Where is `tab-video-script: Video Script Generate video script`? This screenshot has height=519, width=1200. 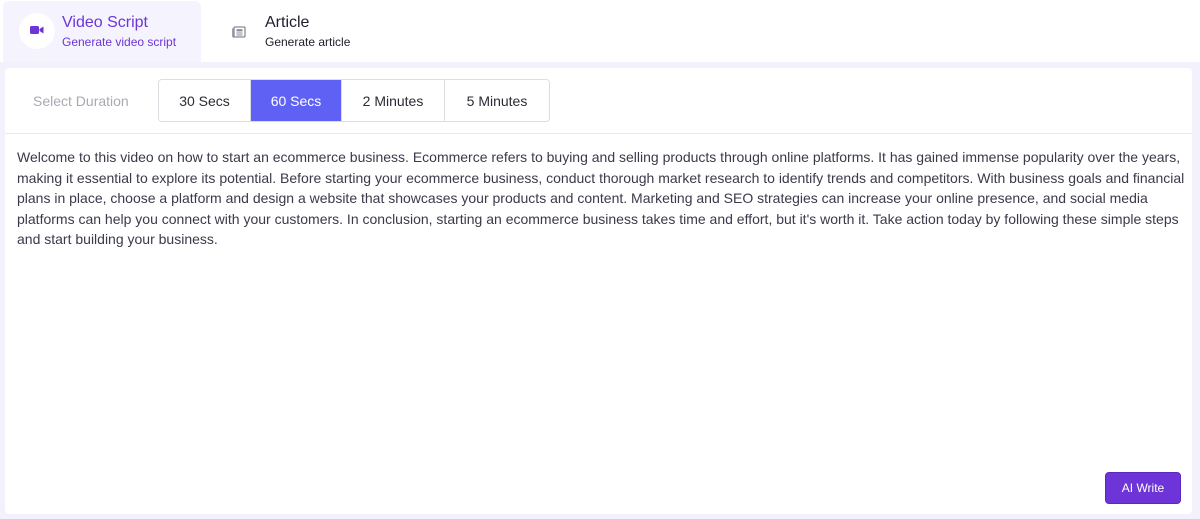
tab-video-script: Video Script Generate video script is located at coordinates (102, 31).